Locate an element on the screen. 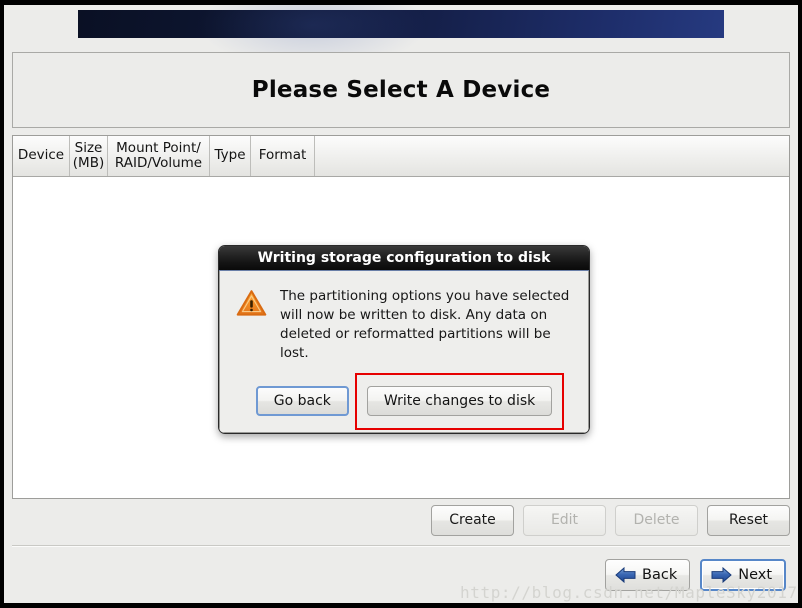 The width and height of the screenshot is (802, 608). installer-banner is located at coordinates (401, 37).